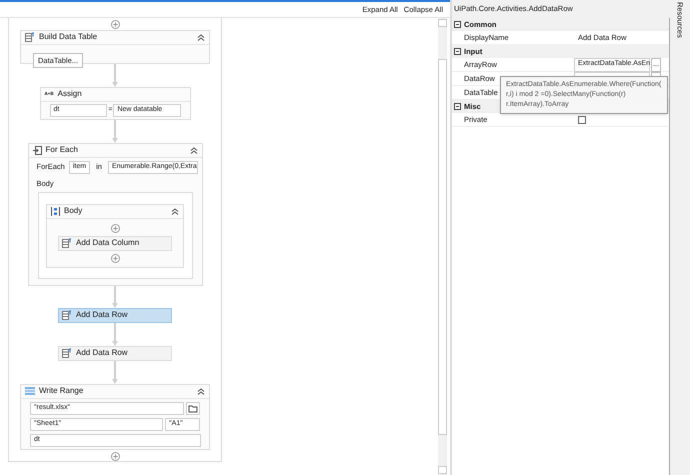  Describe the element at coordinates (442, 246) in the screenshot. I see `scrollbar` at that location.